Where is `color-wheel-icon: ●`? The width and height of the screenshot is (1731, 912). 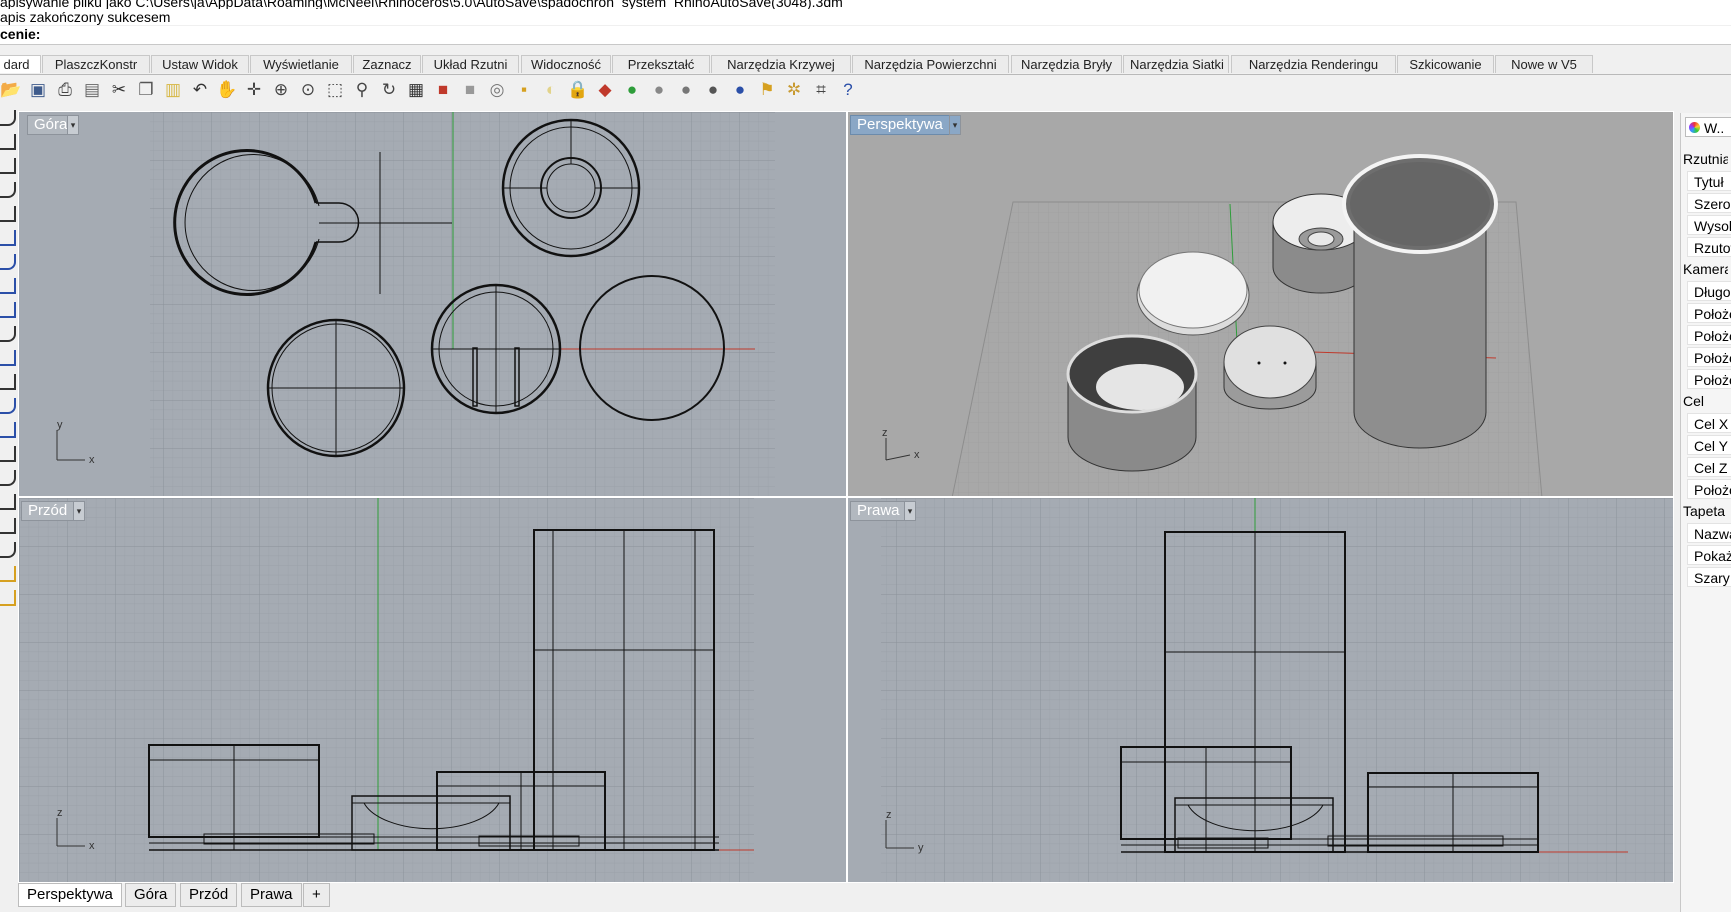 color-wheel-icon: ● is located at coordinates (632, 90).